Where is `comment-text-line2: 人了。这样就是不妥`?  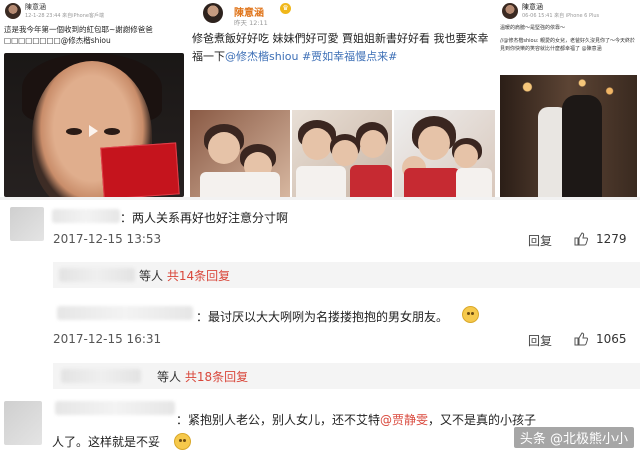
comment-text-line2: 人了。这样就是不妥 is located at coordinates (106, 442).